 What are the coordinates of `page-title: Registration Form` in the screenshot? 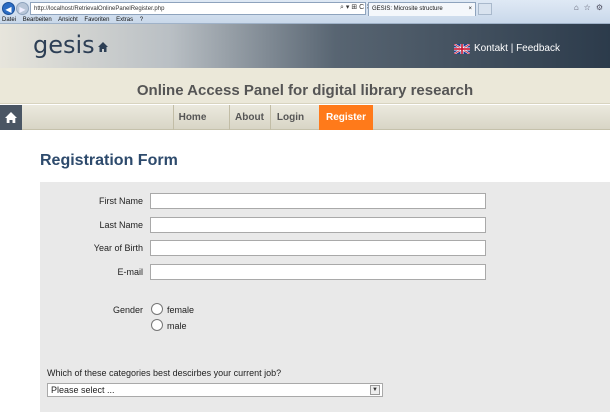 It's located at (109, 160).